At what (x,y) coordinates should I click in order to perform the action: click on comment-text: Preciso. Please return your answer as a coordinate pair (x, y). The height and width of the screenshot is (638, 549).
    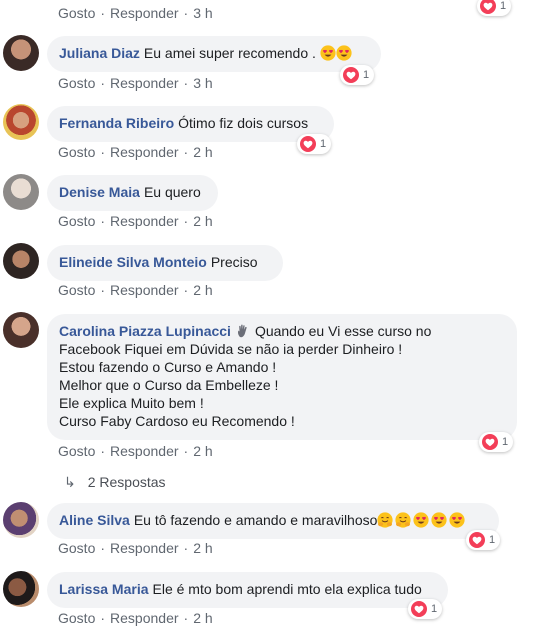
    Looking at the image, I should click on (234, 262).